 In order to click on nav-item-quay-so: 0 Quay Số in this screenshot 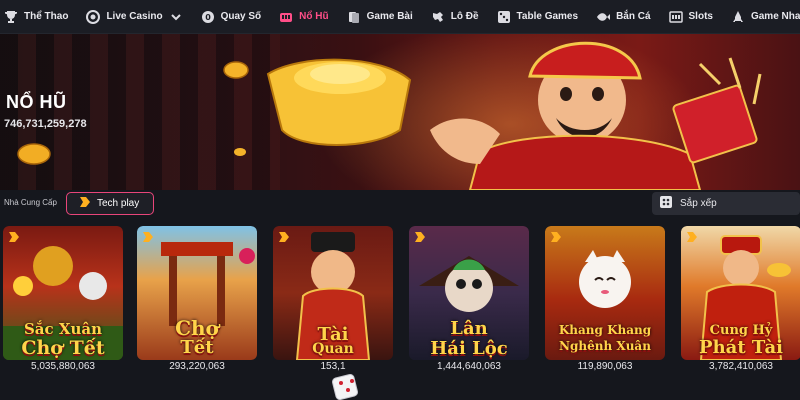, I will do `click(229, 16)`.